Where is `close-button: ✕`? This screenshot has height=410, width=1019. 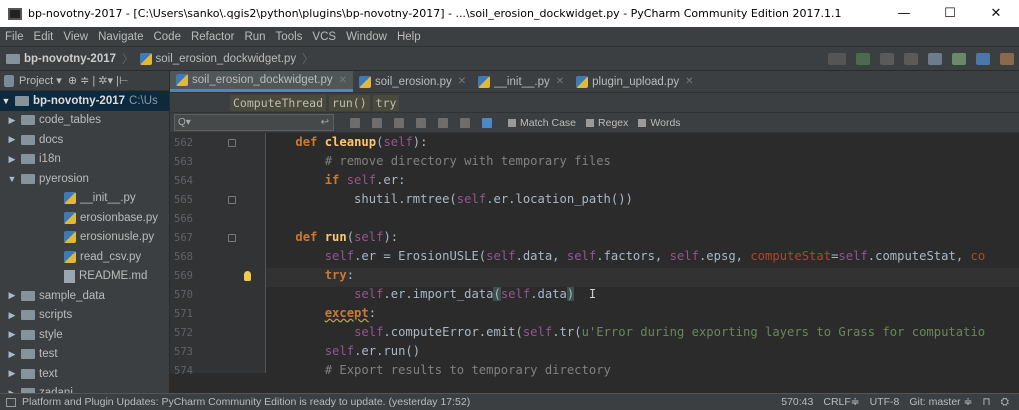 close-button: ✕ is located at coordinates (996, 13).